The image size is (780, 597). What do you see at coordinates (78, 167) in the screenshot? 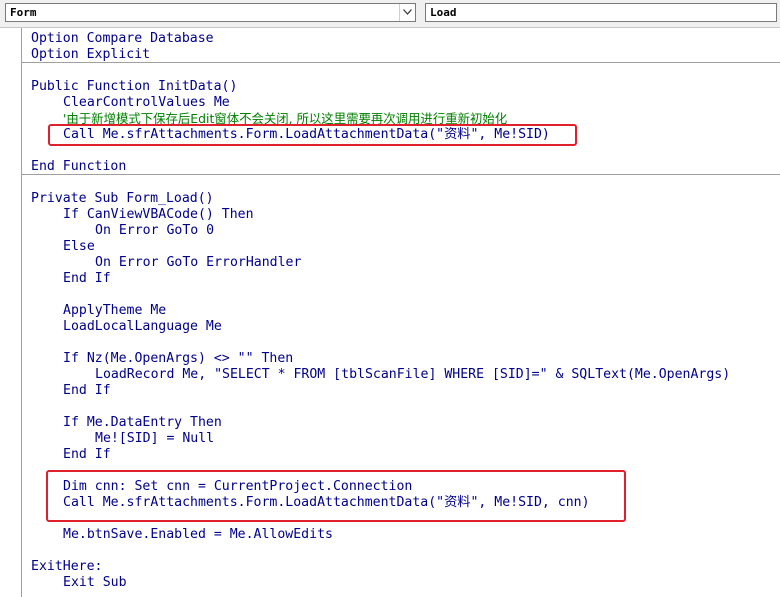
I see `code-line: End Function` at bounding box center [78, 167].